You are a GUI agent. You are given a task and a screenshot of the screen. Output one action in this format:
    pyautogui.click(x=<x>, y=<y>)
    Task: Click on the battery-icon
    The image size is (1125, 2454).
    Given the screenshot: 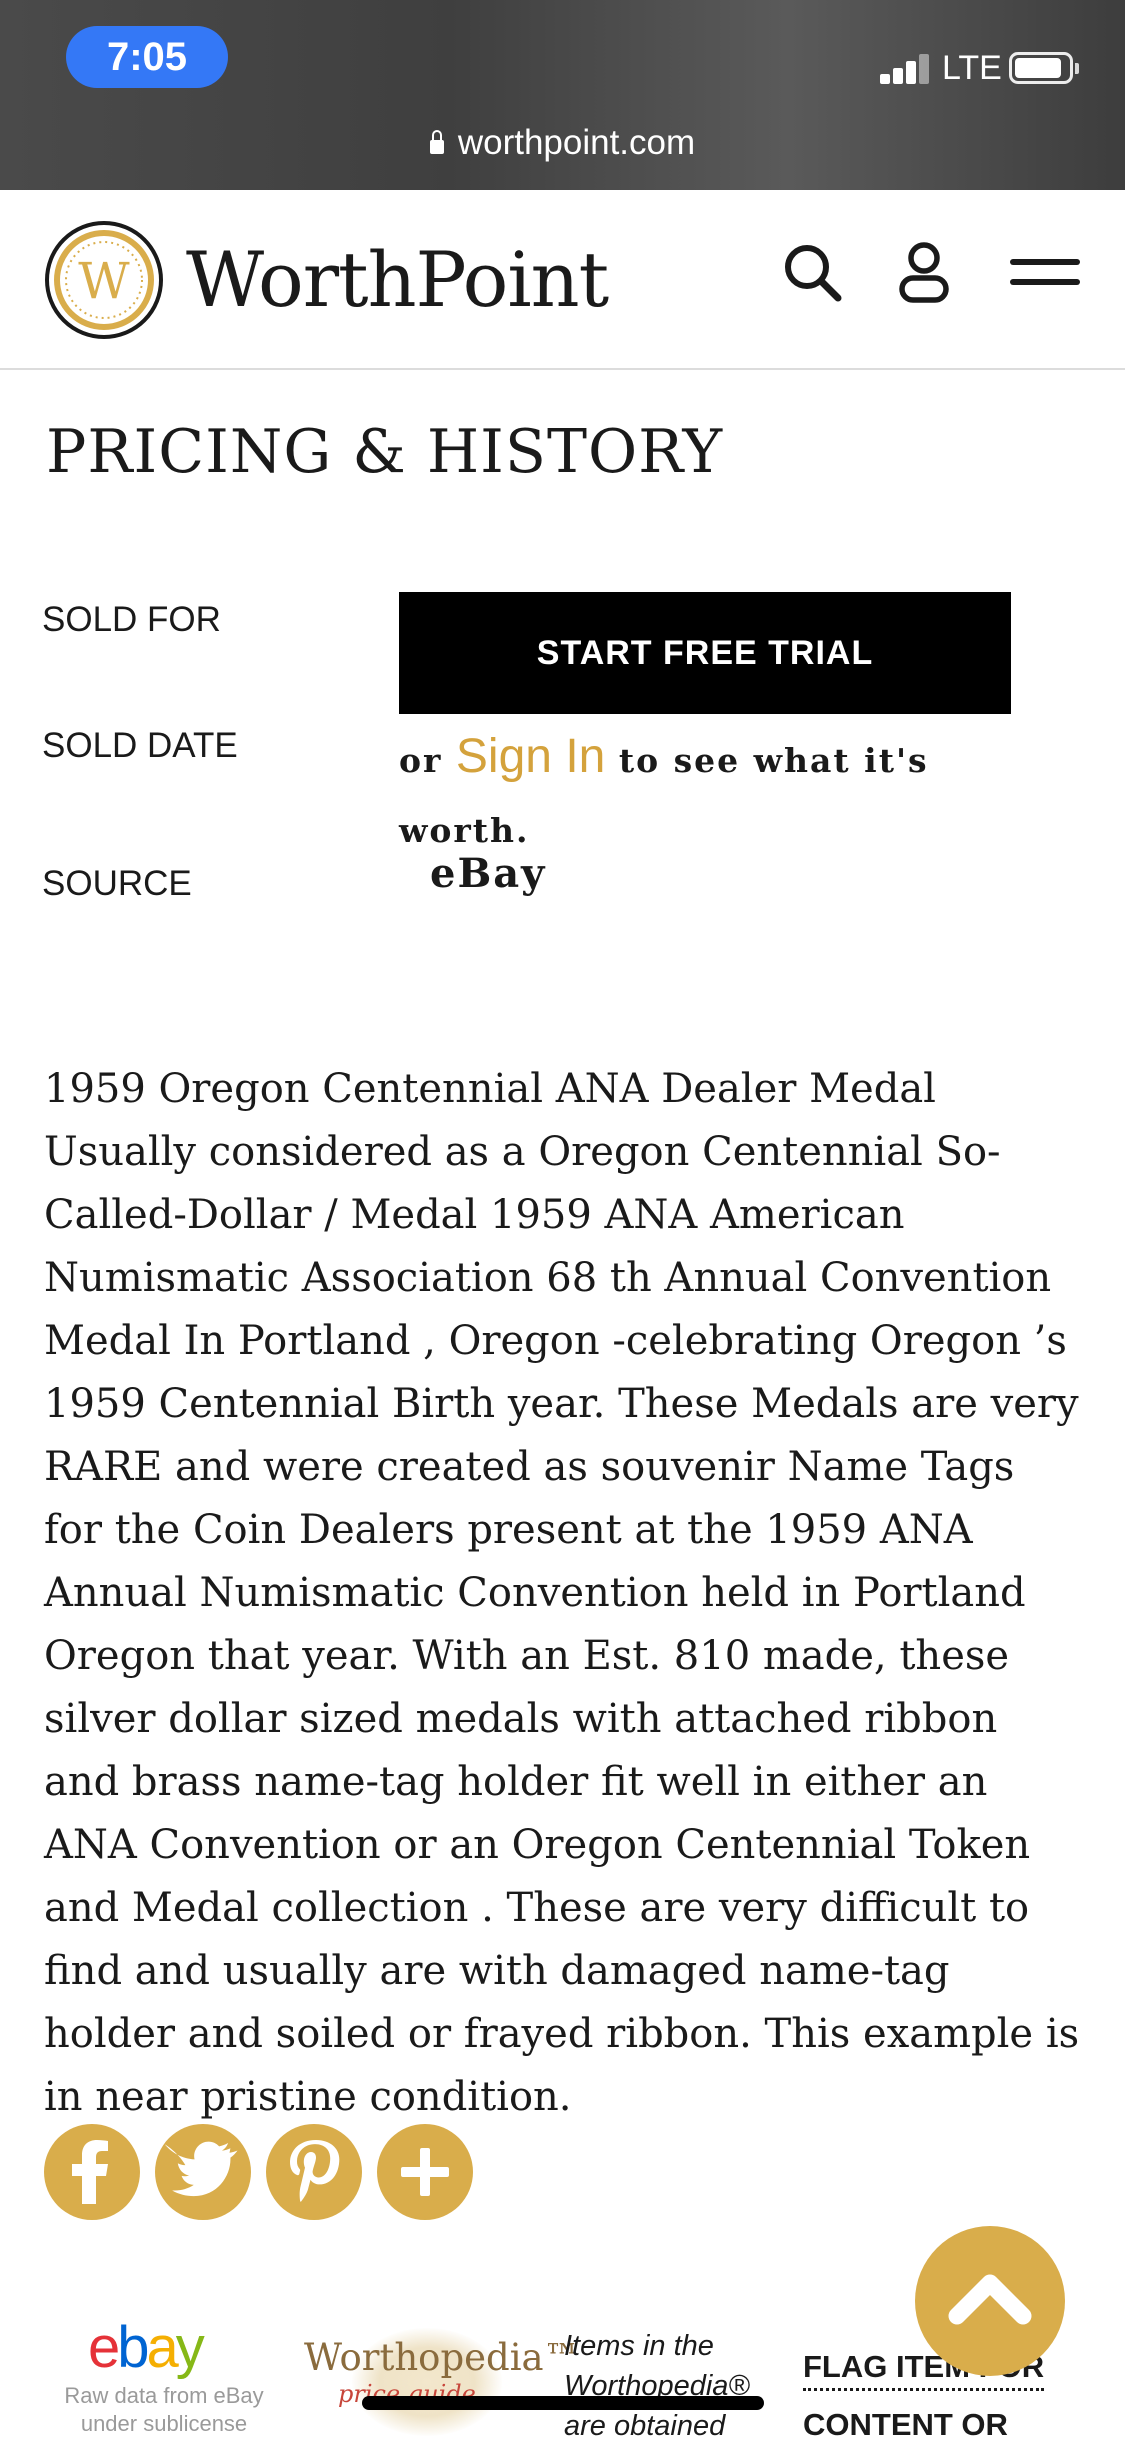 What is the action you would take?
    pyautogui.click(x=1044, y=68)
    